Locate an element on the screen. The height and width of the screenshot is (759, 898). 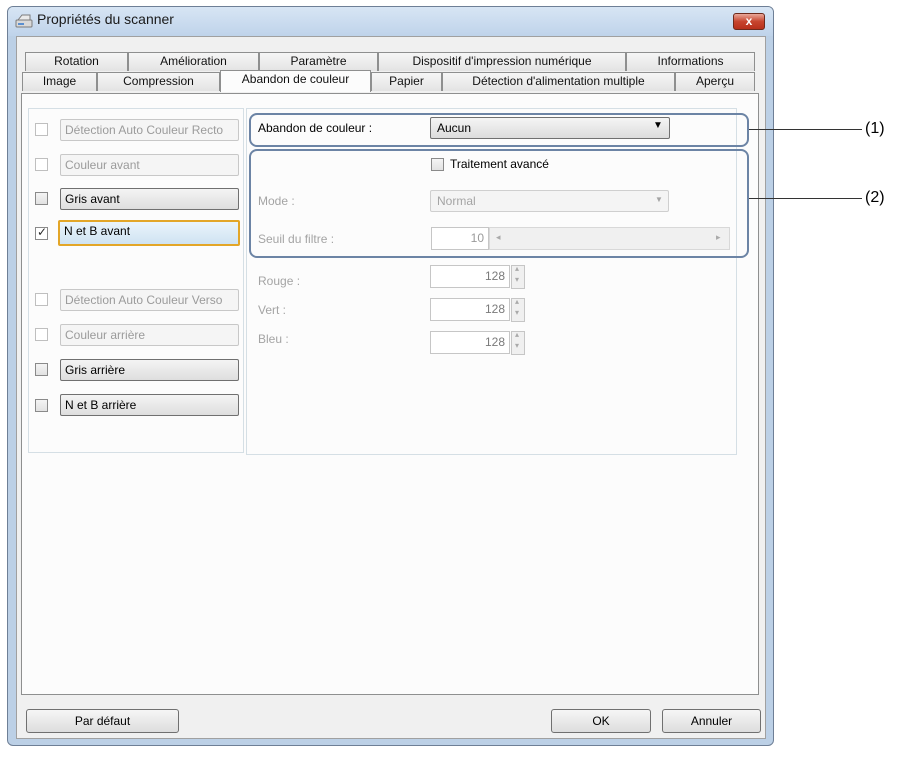
green-label: Vert : is located at coordinates (272, 310).